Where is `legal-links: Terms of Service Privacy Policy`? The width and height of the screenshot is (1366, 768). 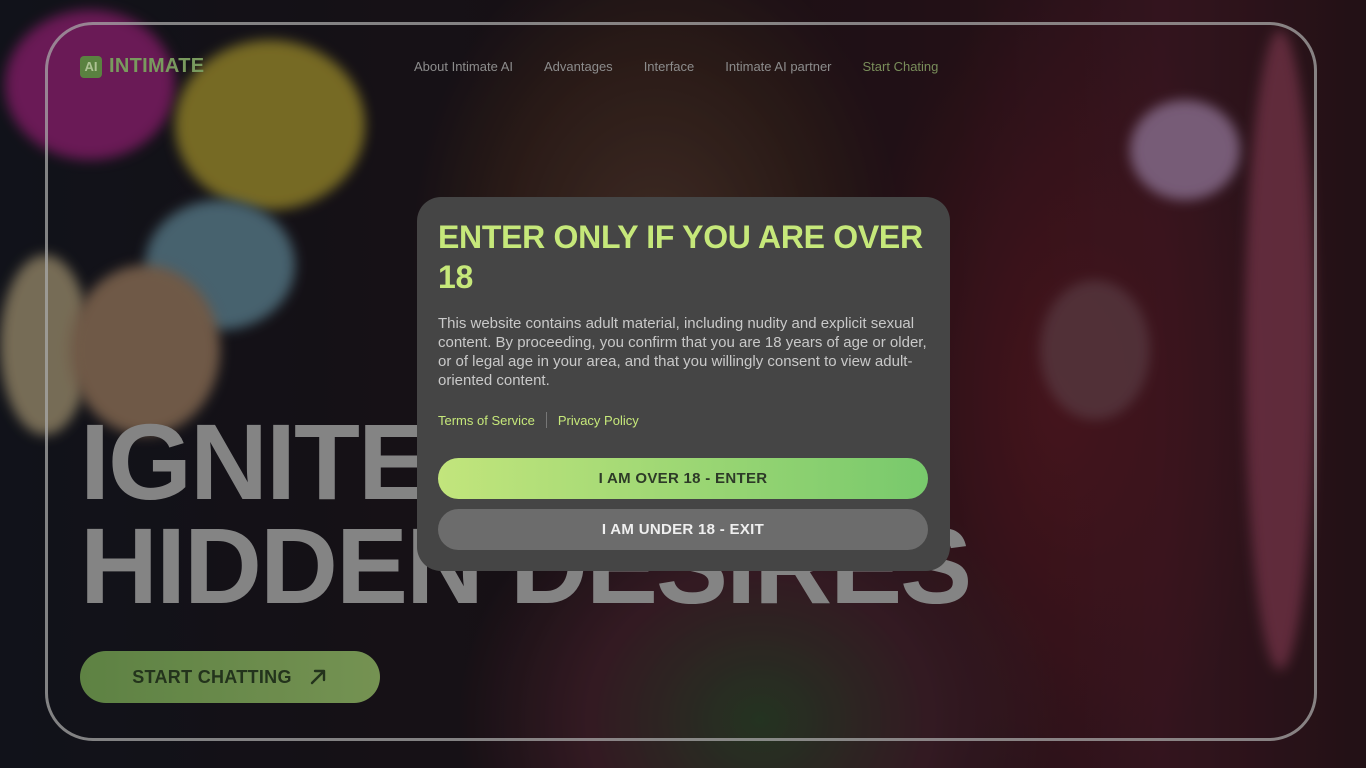 legal-links: Terms of Service Privacy Policy is located at coordinates (683, 420).